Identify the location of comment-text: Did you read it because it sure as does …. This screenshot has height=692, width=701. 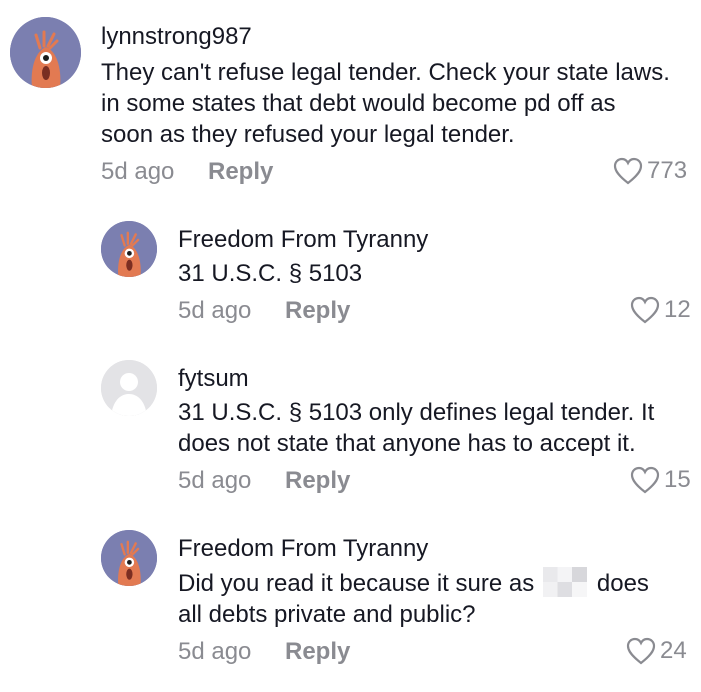
(433, 598).